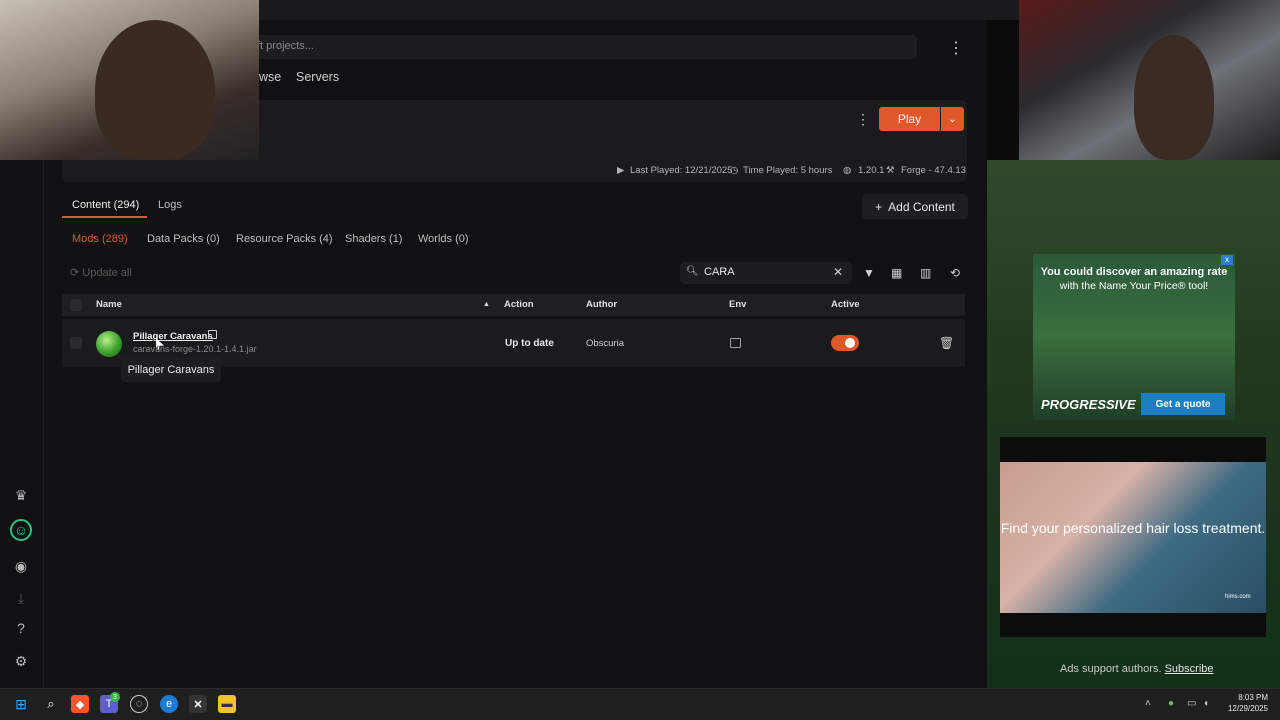  What do you see at coordinates (519, 304) in the screenshot?
I see `col-action: Action` at bounding box center [519, 304].